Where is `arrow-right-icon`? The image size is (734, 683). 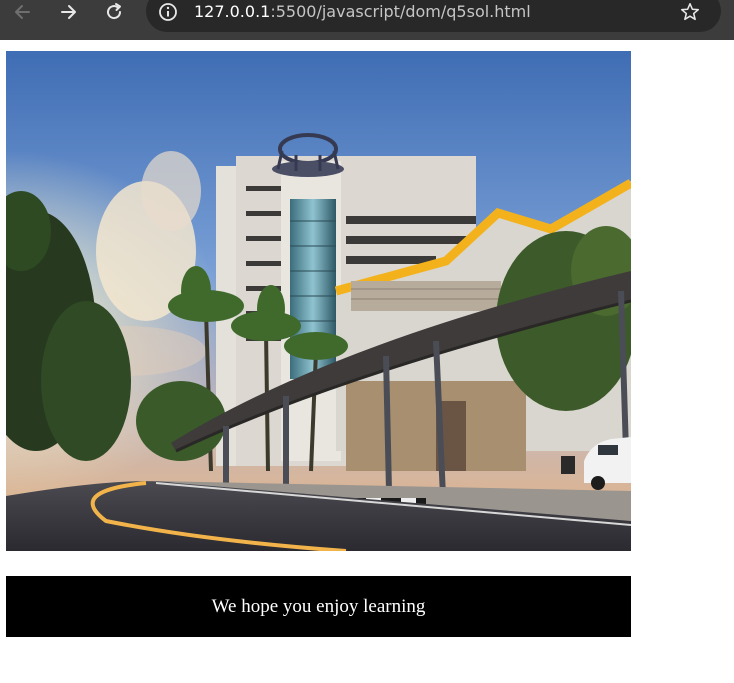
arrow-right-icon is located at coordinates (68, 12).